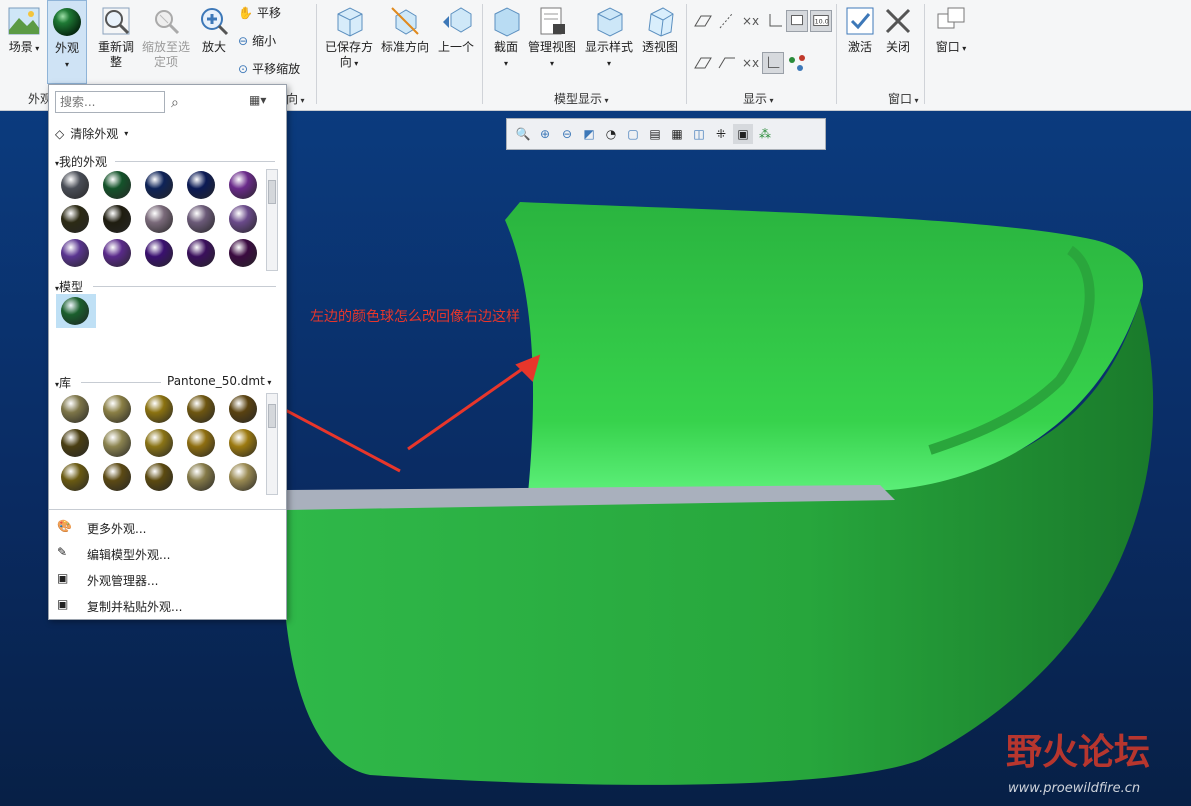 Image resolution: width=1191 pixels, height=806 pixels. What do you see at coordinates (456, 27) in the screenshot?
I see `previous-button: 上一个` at bounding box center [456, 27].